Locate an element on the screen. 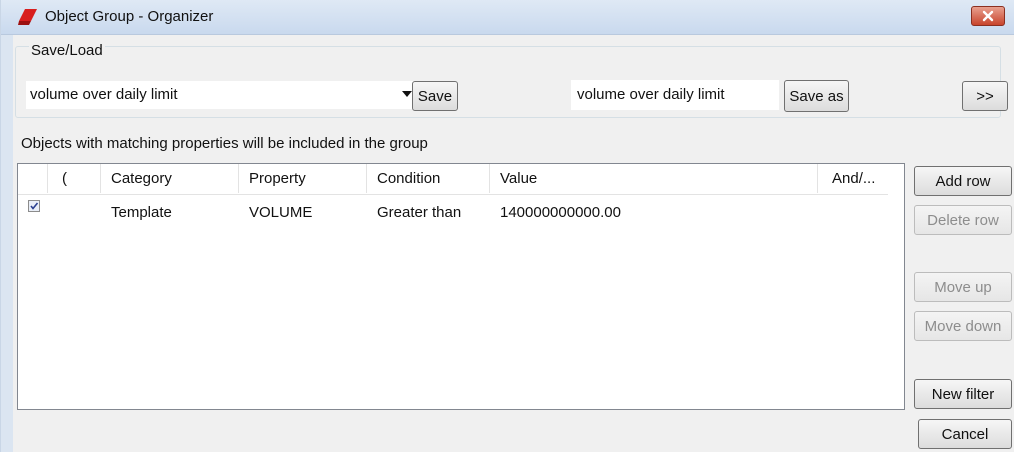 This screenshot has height=452, width=1014. row-condition-cell: Greater than is located at coordinates (419, 212).